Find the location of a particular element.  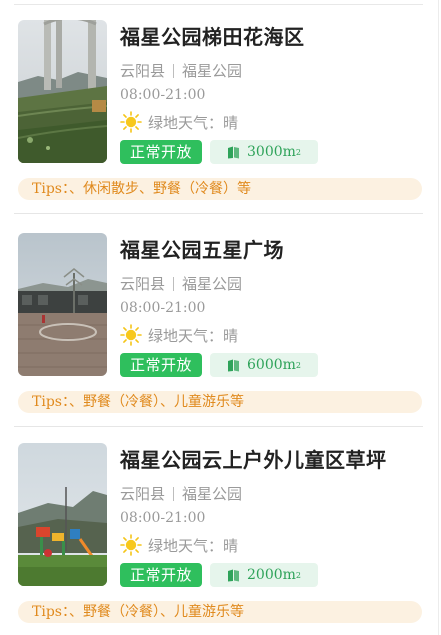

area-badge: 3000m 2 is located at coordinates (264, 152).